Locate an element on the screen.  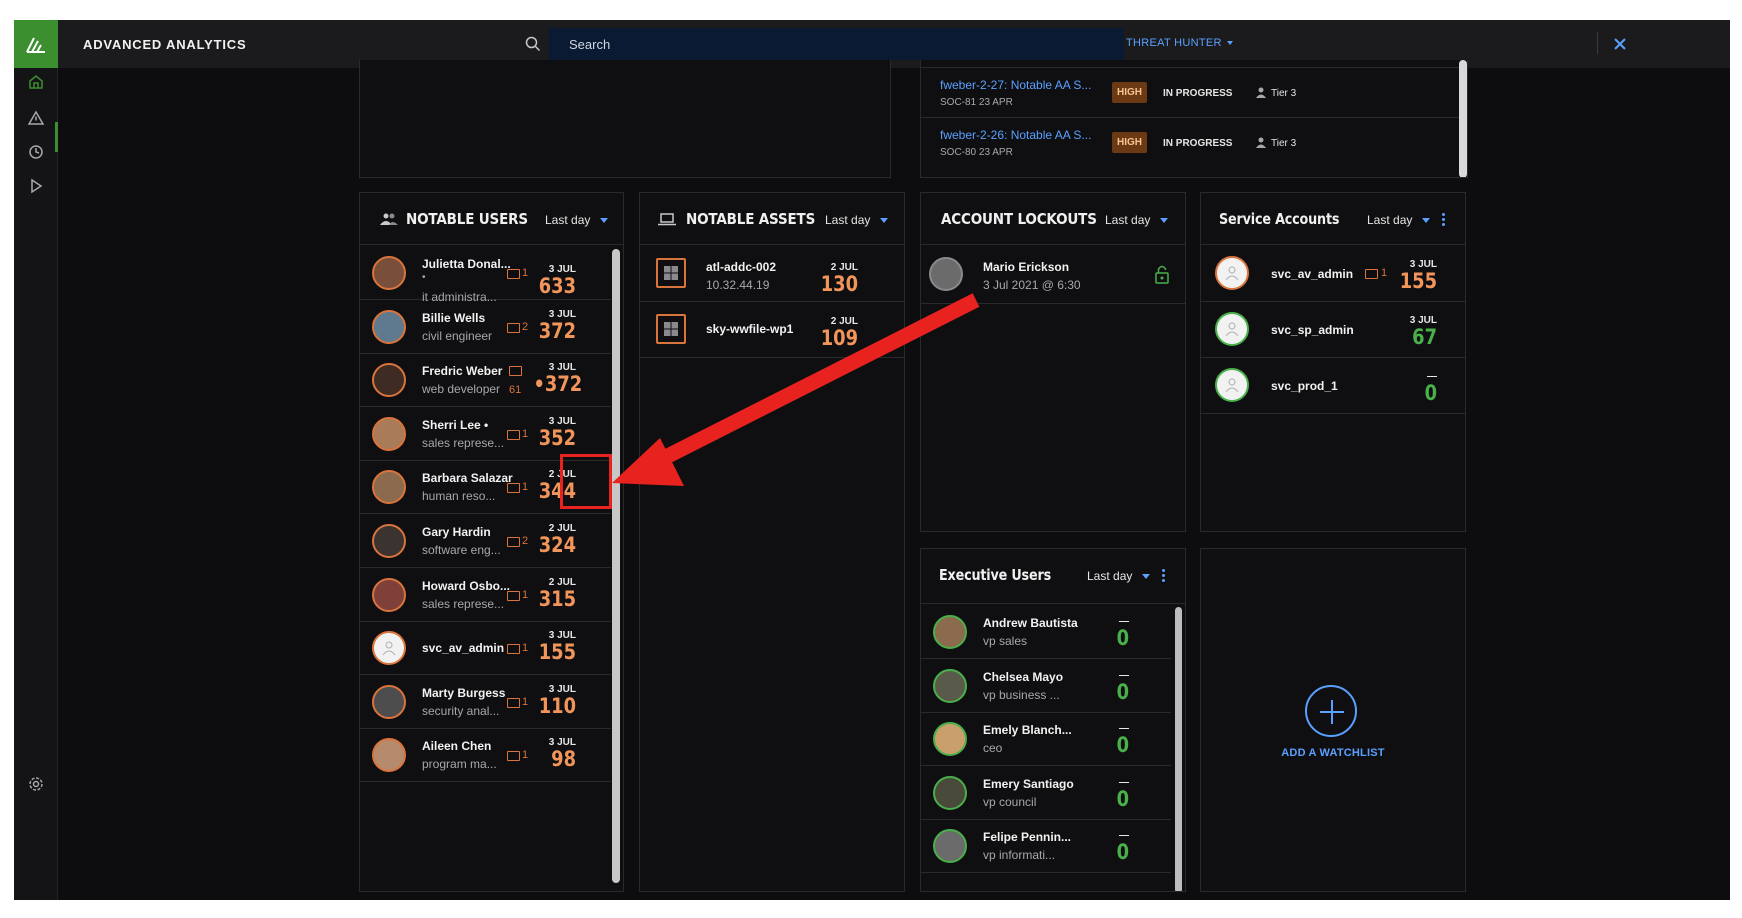
user-role: civil engineer is located at coordinates (457, 335).